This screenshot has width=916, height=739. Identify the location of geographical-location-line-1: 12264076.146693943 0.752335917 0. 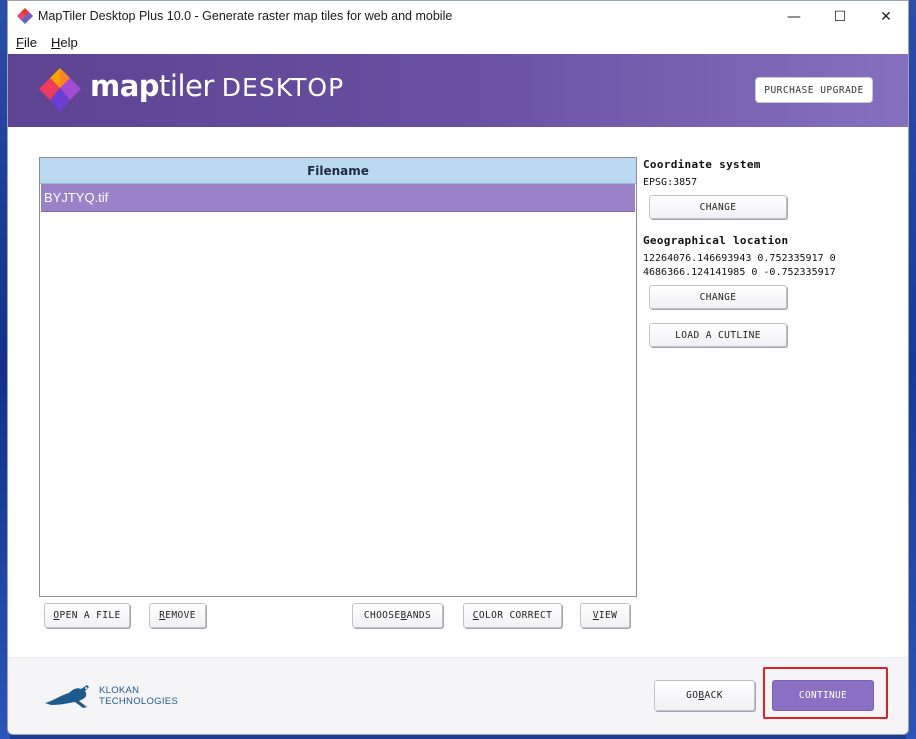
(739, 258).